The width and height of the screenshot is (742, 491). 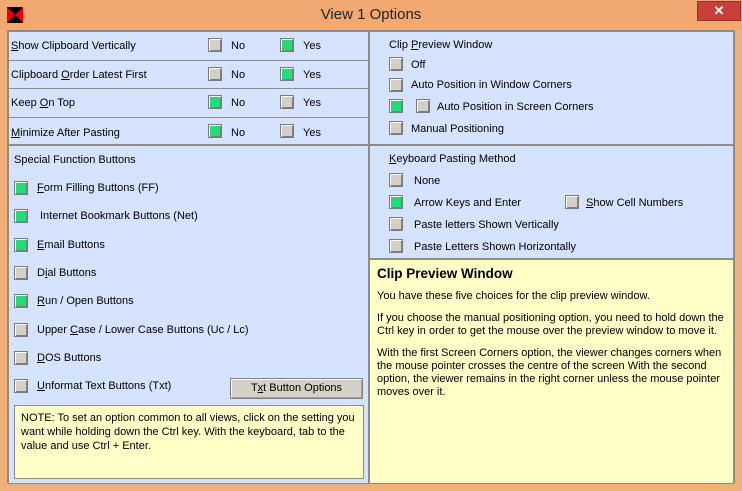 I want to click on keyboard-vertical-checkbox, so click(x=396, y=224).